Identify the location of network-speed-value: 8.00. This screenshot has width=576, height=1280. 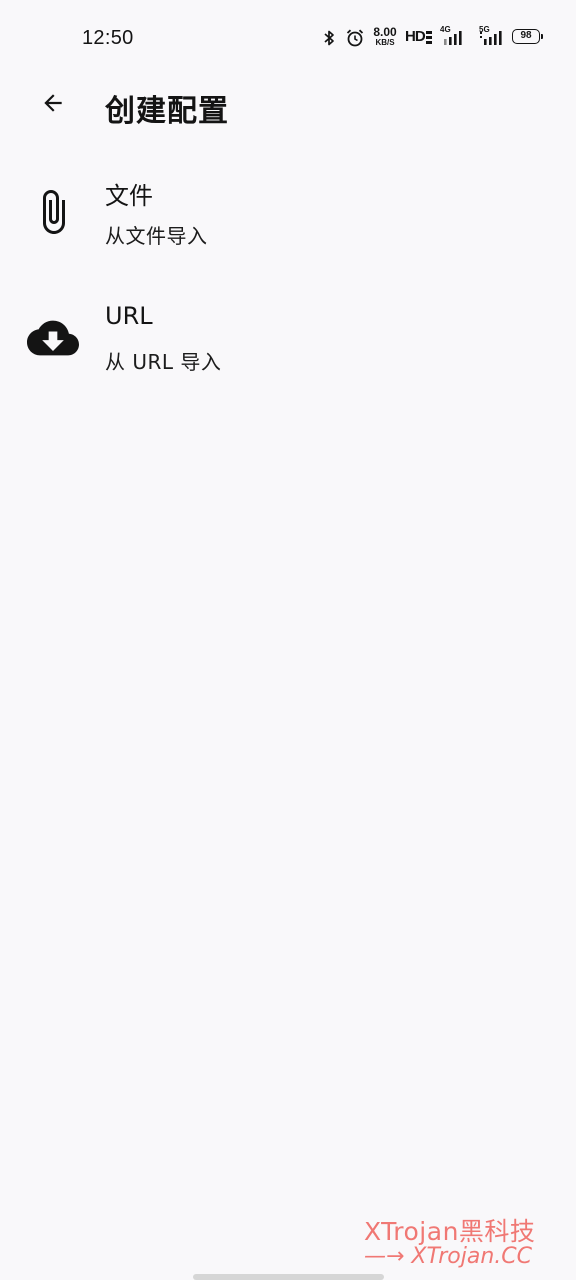
(385, 32).